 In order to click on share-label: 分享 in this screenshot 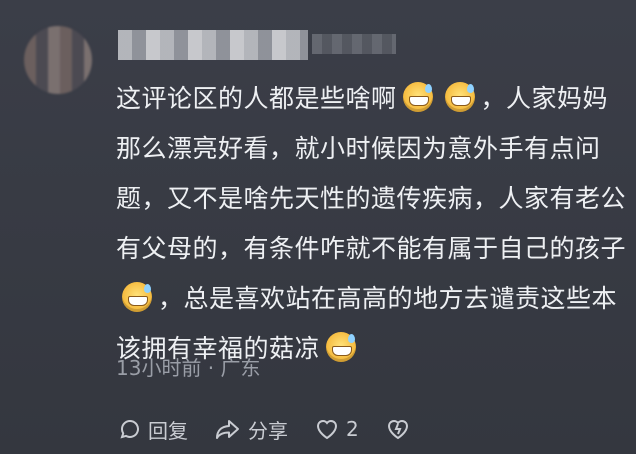, I will do `click(268, 430)`.